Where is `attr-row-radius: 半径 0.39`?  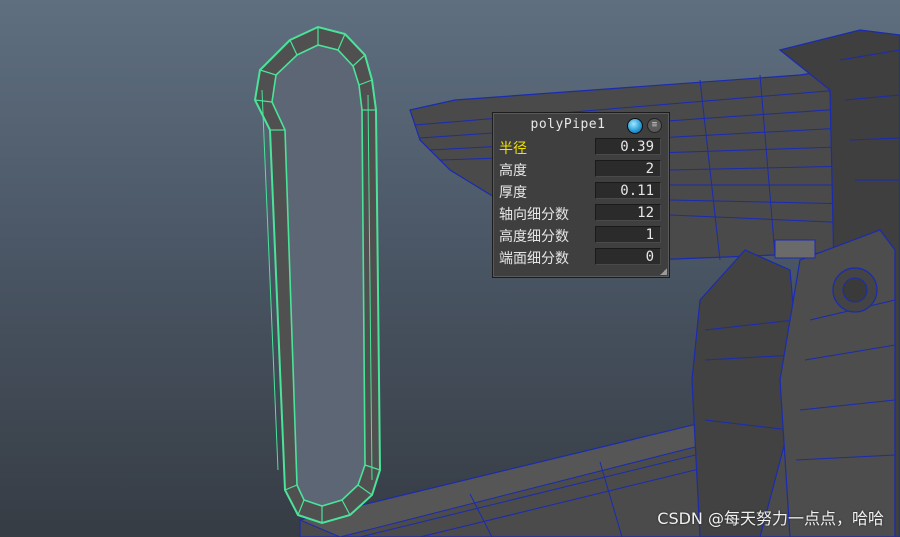 attr-row-radius: 半径 0.39 is located at coordinates (581, 147).